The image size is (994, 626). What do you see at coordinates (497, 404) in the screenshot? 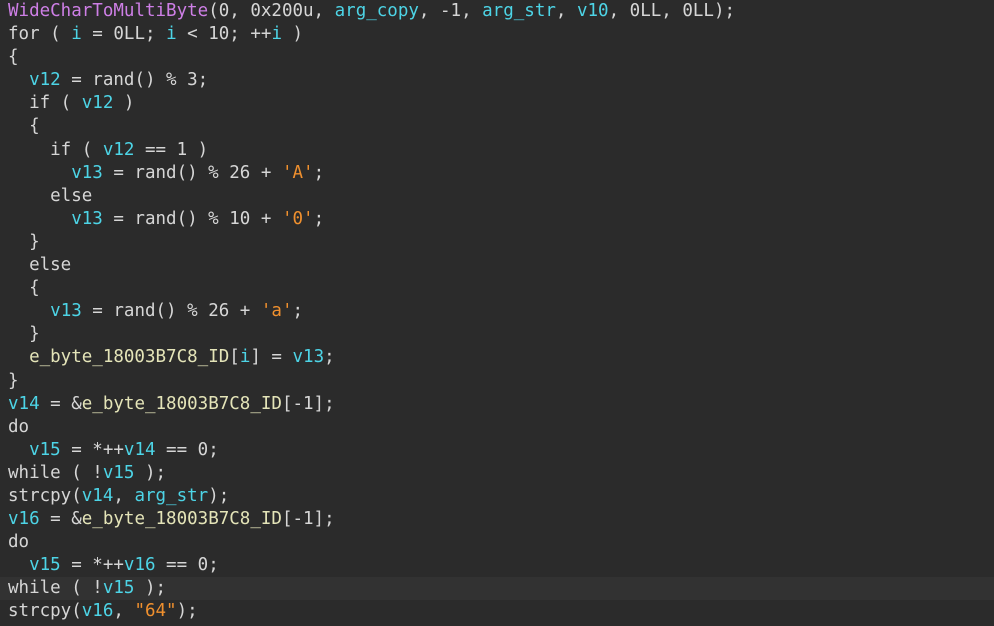
I see `code-line: v14 = &e_byte_18003B7C8_ID[-1];` at bounding box center [497, 404].